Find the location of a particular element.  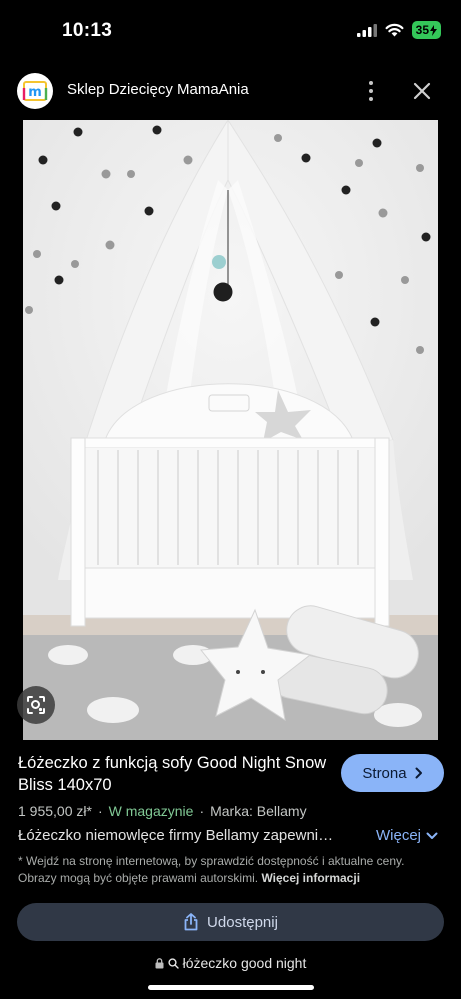

more-info-link: Więcej informacji is located at coordinates (310, 878).